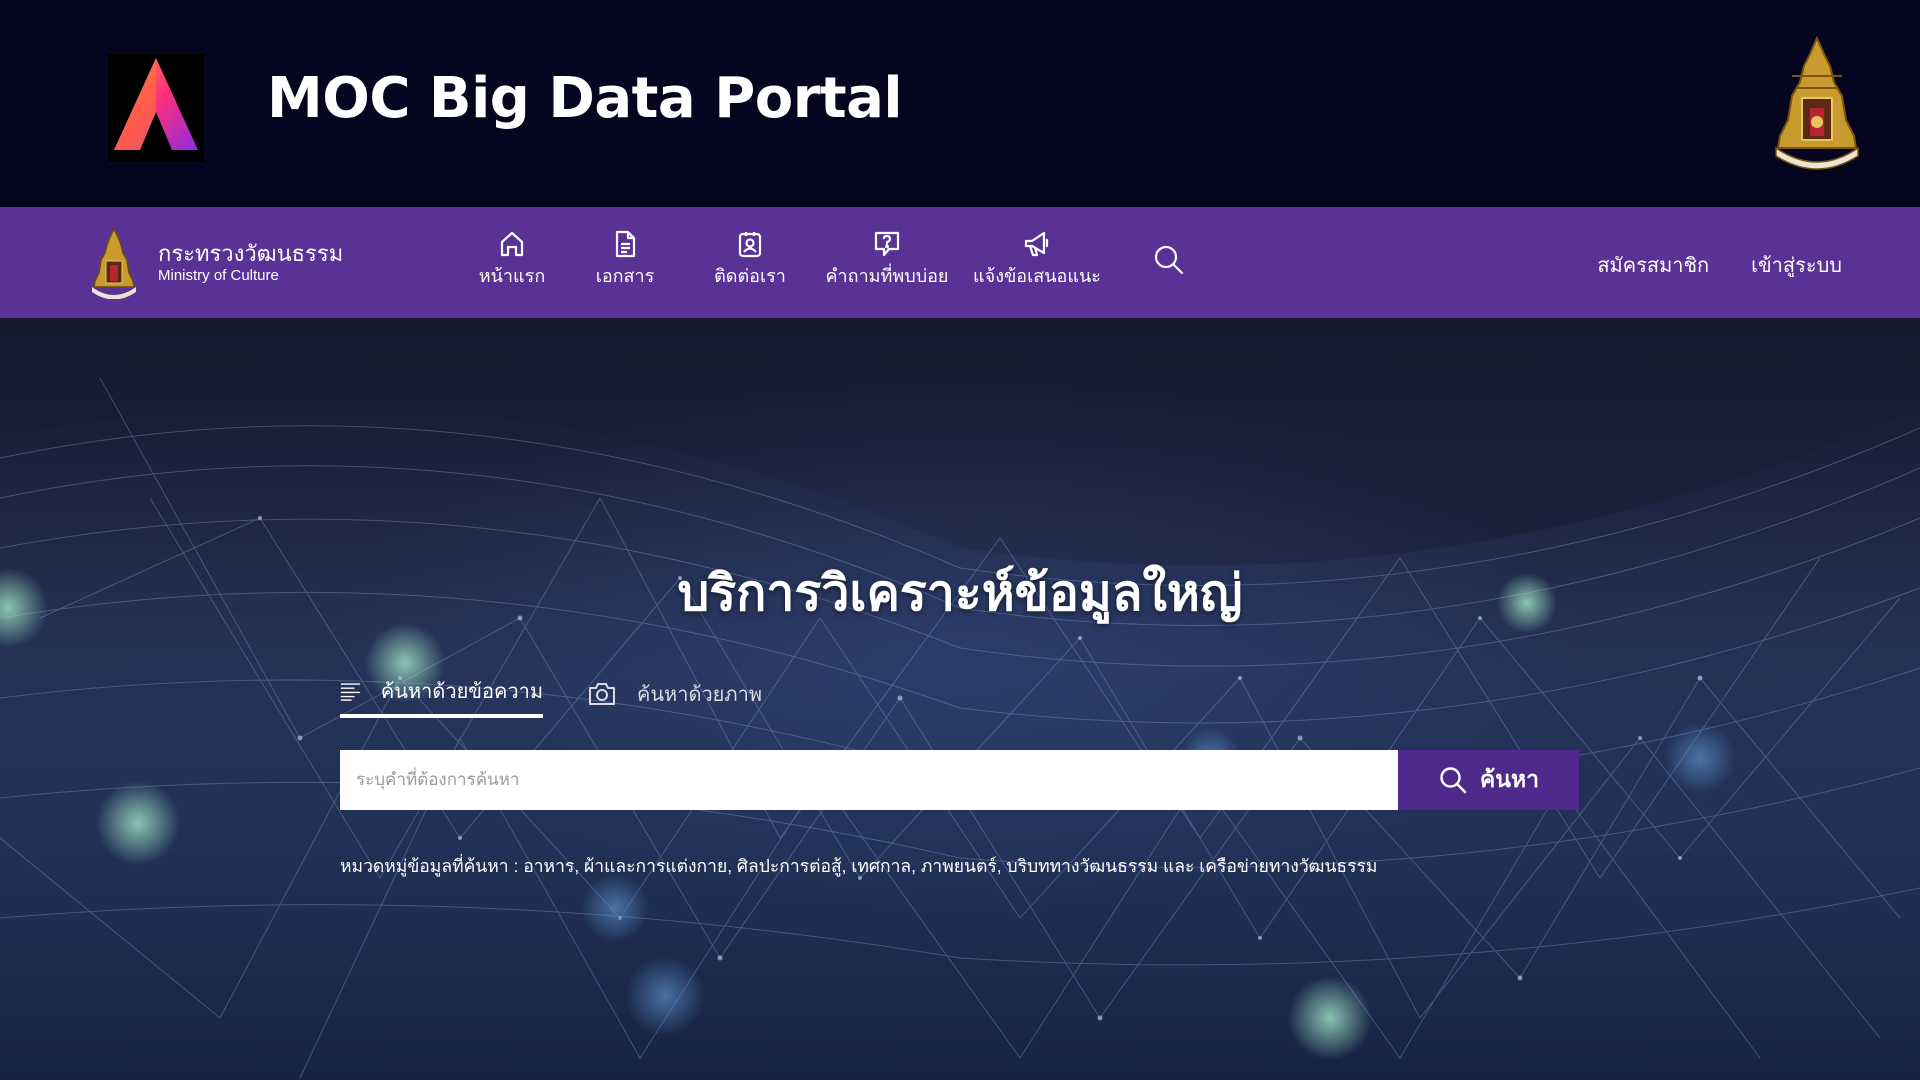 The height and width of the screenshot is (1080, 1920). I want to click on hero-title: บริการวิเคราะห์ข้อมูลใหญ่, so click(960, 593).